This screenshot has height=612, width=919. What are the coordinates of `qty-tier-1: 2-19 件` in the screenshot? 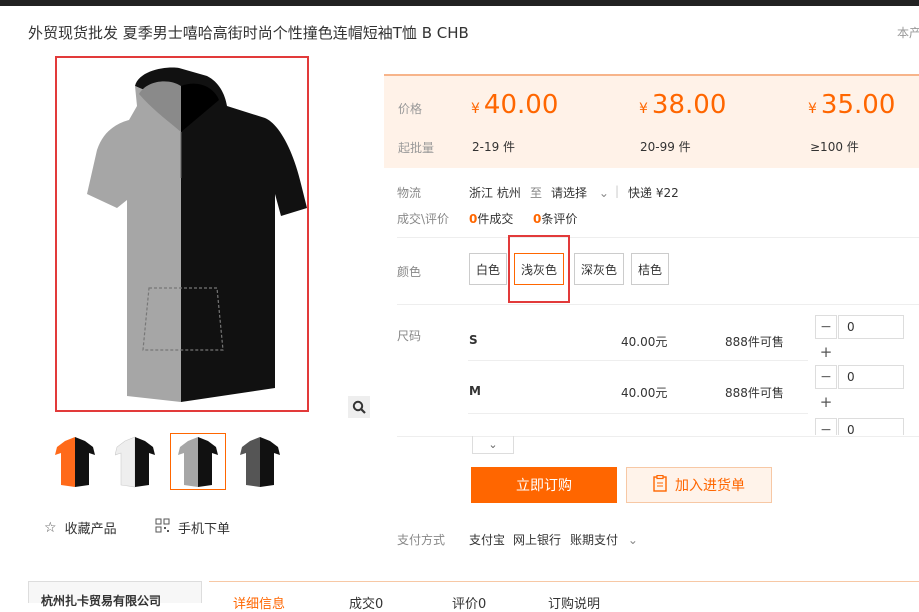 It's located at (494, 147).